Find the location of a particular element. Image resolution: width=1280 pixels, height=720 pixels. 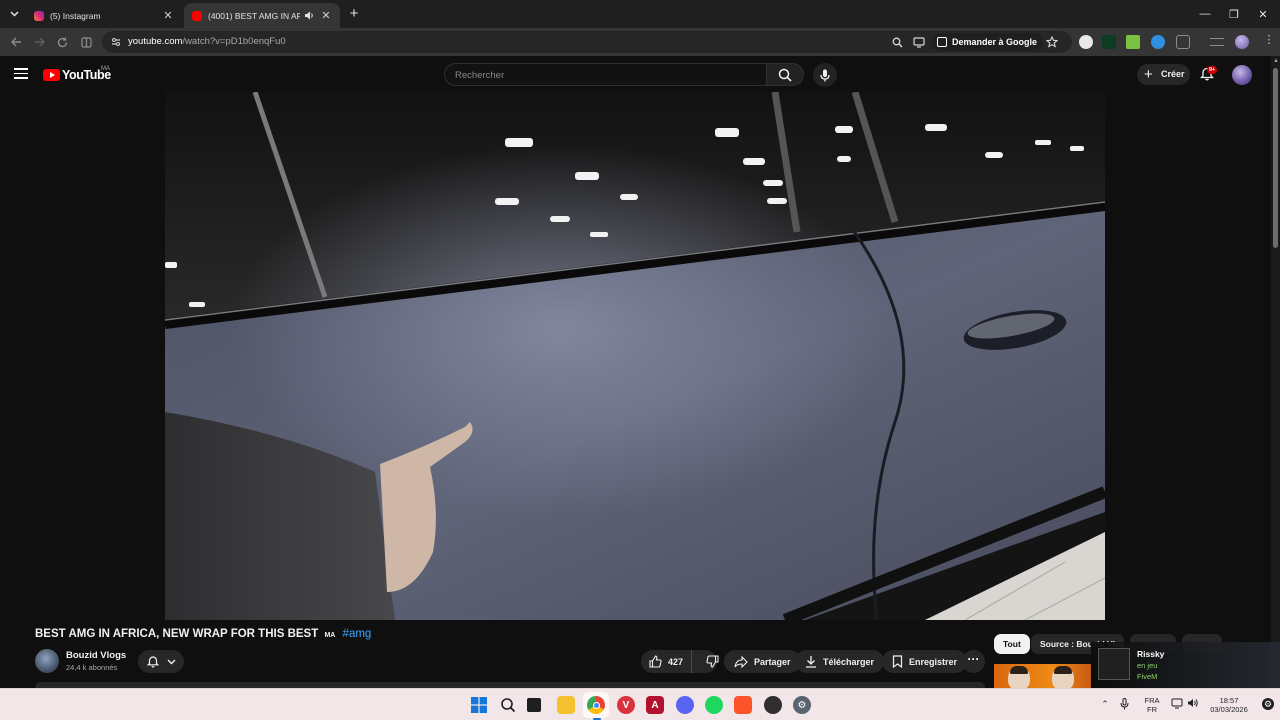

input-language: FRA FR is located at coordinates (1152, 705).